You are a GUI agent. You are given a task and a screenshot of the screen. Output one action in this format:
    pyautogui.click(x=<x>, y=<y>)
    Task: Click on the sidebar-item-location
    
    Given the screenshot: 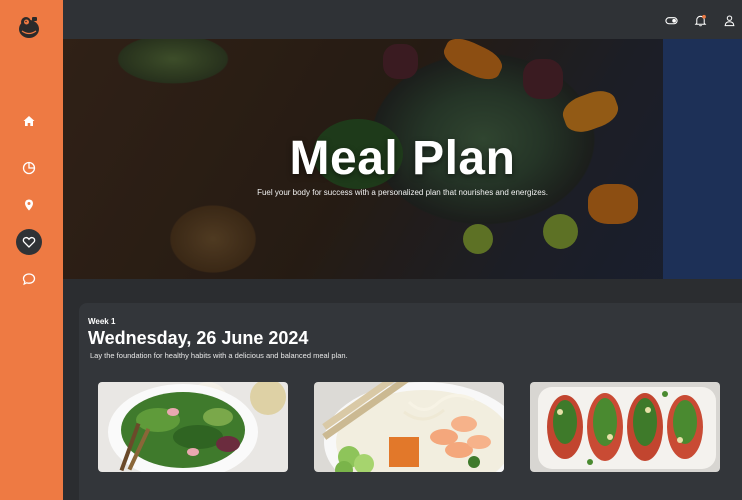 What is the action you would take?
    pyautogui.click(x=29, y=205)
    